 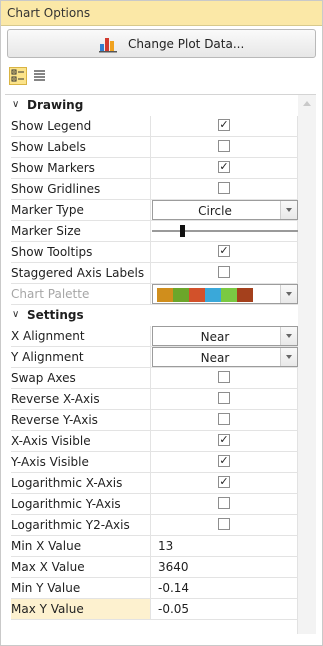 I want to click on show-tooltips-checkbox: ✓, so click(x=224, y=251).